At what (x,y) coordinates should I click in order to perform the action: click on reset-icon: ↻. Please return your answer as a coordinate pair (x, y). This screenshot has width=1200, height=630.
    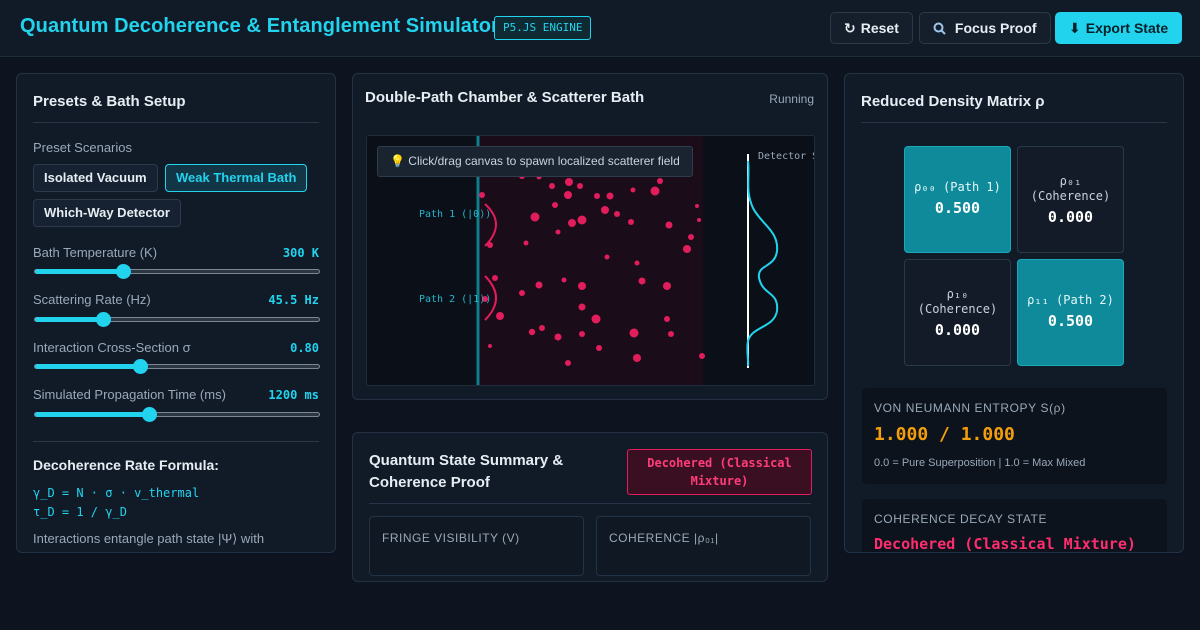
    Looking at the image, I should click on (850, 28).